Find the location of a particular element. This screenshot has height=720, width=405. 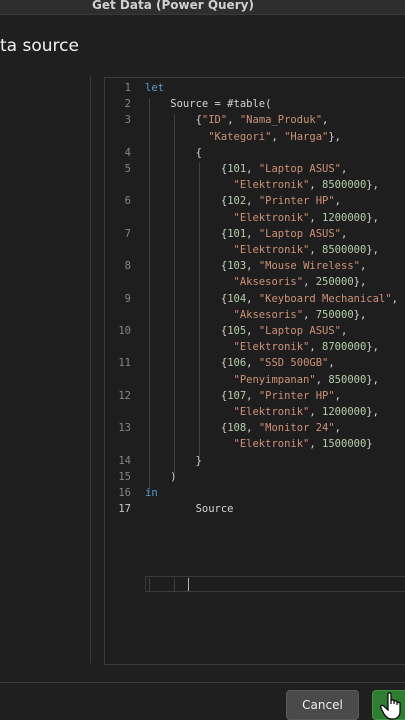

line-number: 2 is located at coordinates (127, 104).